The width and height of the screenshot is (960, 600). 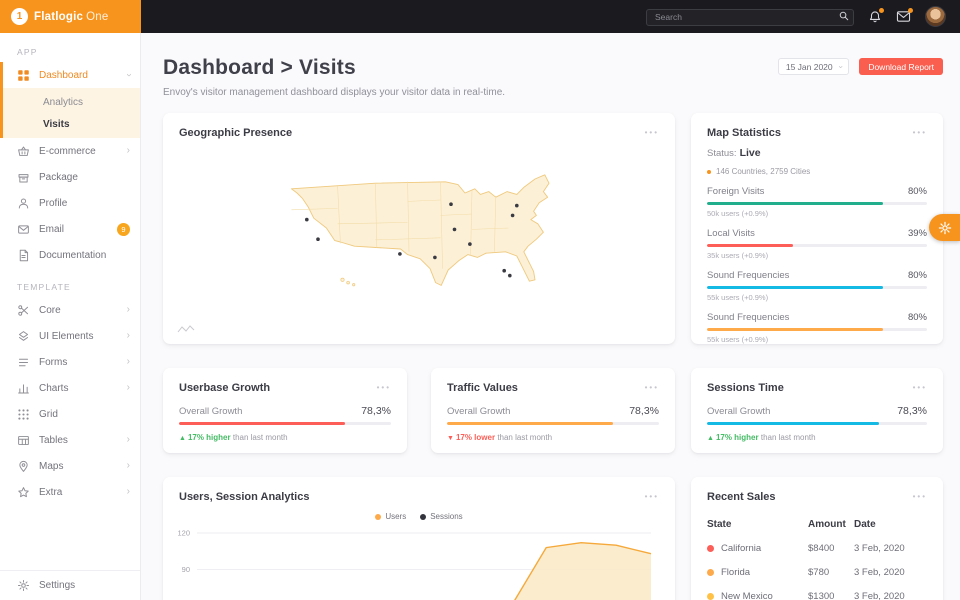 I want to click on sidebar-item-visits: Visits, so click(x=71, y=124).